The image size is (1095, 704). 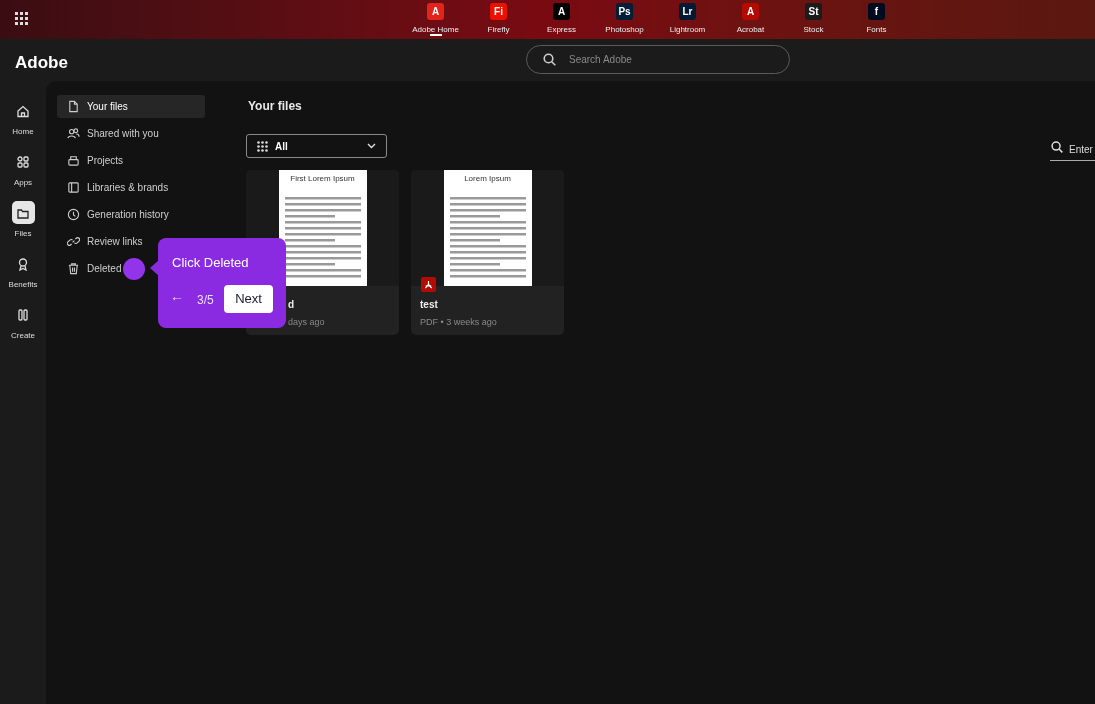 I want to click on file-card: Lorem Ipsum test PDF • 3 weeks ago, so click(x=487, y=252).